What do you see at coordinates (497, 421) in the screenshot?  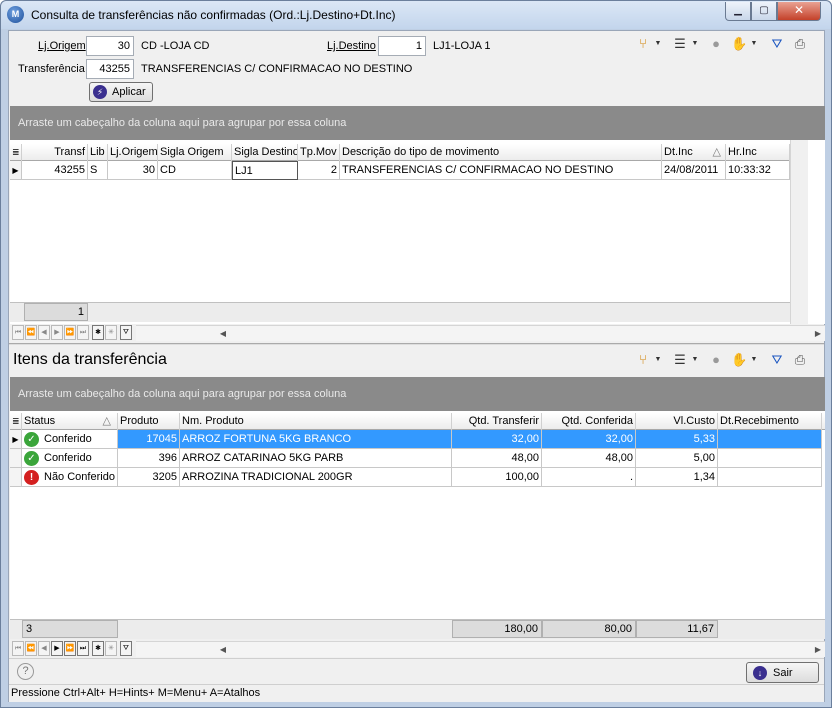 I see `column-header-qtd-transferir: Qtd. Transferir` at bounding box center [497, 421].